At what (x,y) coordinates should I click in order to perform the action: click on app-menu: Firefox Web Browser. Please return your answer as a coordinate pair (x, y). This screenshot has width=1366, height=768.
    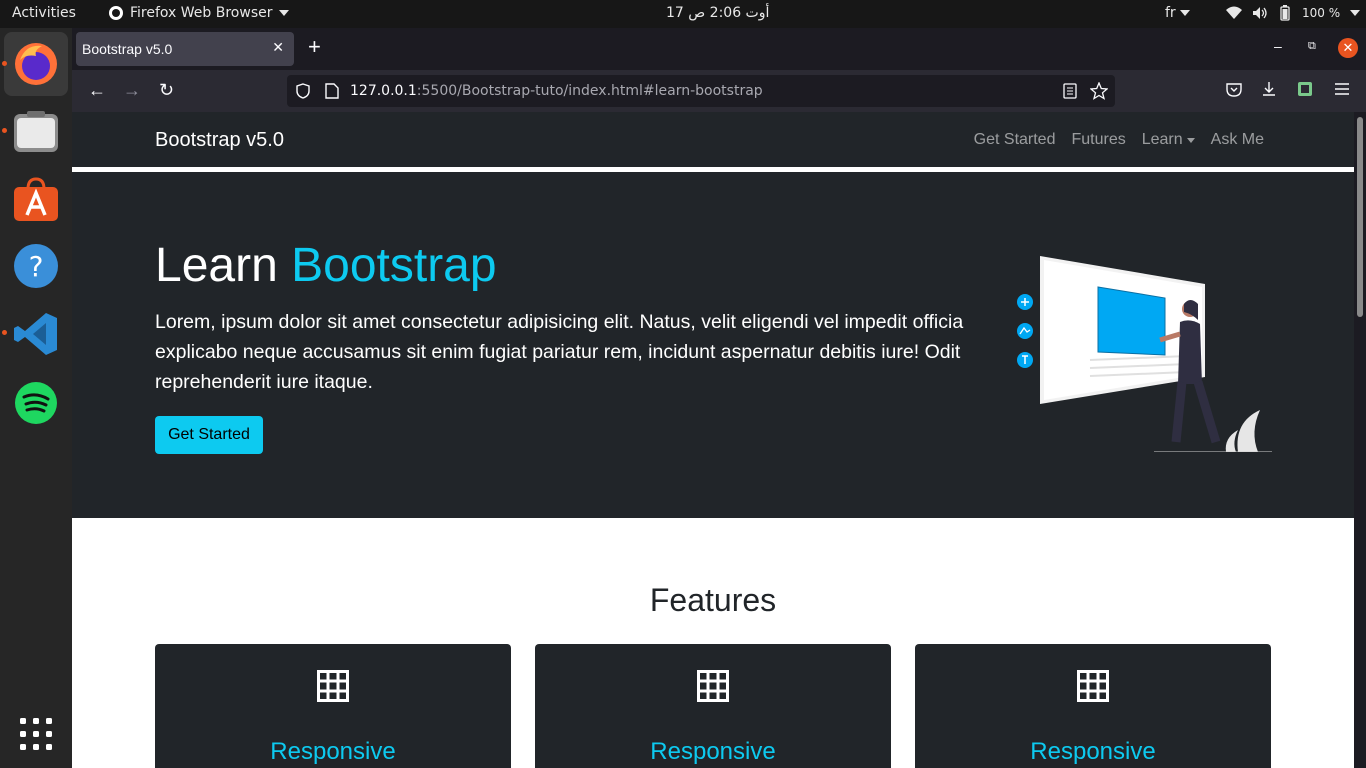
    Looking at the image, I should click on (198, 13).